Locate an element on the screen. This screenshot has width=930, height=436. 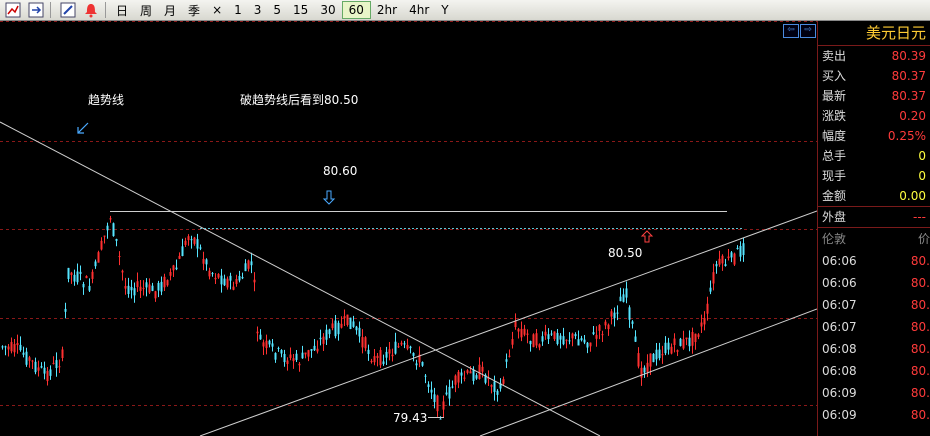
period-tab: 60 is located at coordinates (356, 10).